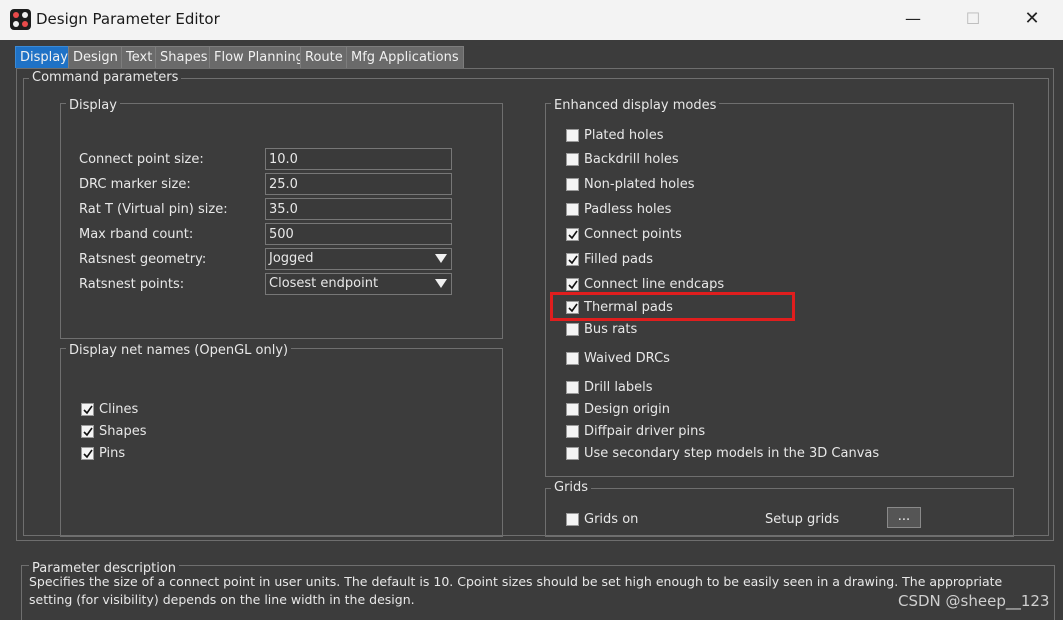 Image resolution: width=1063 pixels, height=620 pixels. Describe the element at coordinates (572, 387) in the screenshot. I see `drill-labels-checkbox` at that location.